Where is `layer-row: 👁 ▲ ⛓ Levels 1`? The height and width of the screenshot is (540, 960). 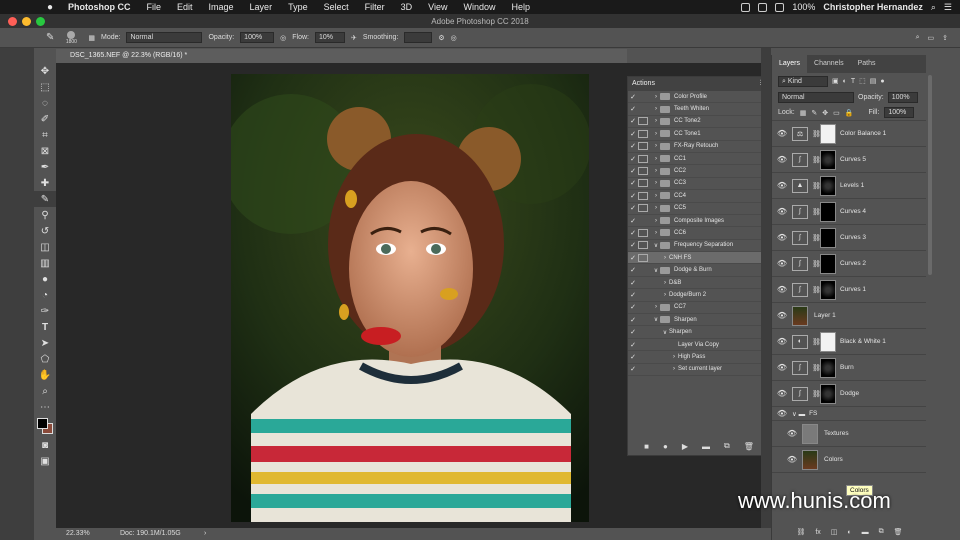 layer-row: 👁 ▲ ⛓ Levels 1 is located at coordinates (849, 186).